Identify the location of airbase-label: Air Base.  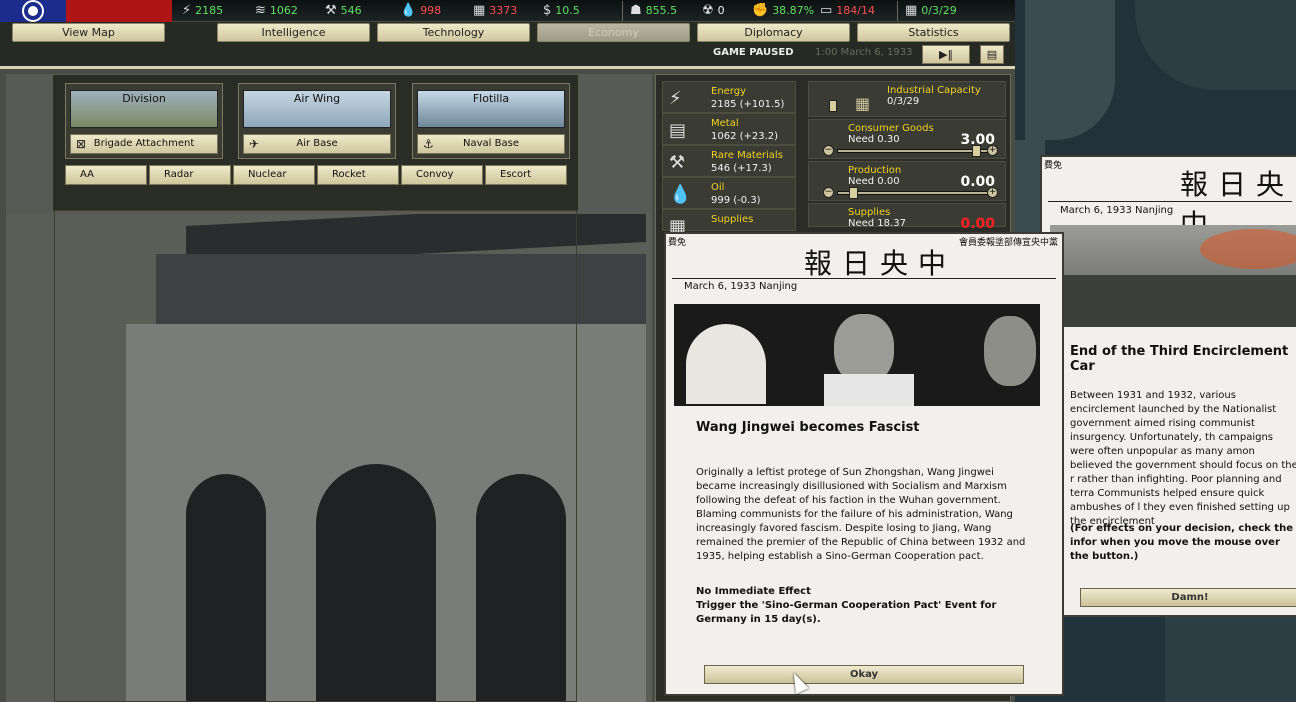
(317, 143).